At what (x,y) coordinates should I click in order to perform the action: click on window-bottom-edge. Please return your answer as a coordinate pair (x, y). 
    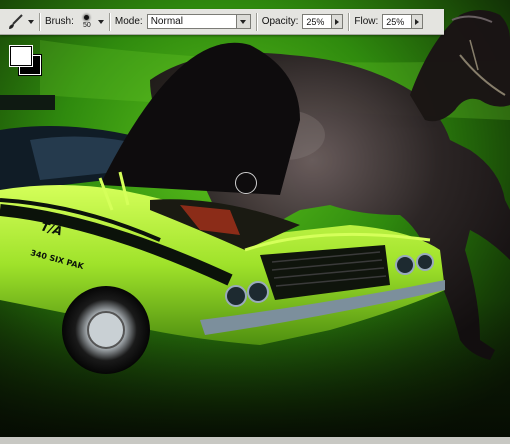
    Looking at the image, I should click on (255, 440).